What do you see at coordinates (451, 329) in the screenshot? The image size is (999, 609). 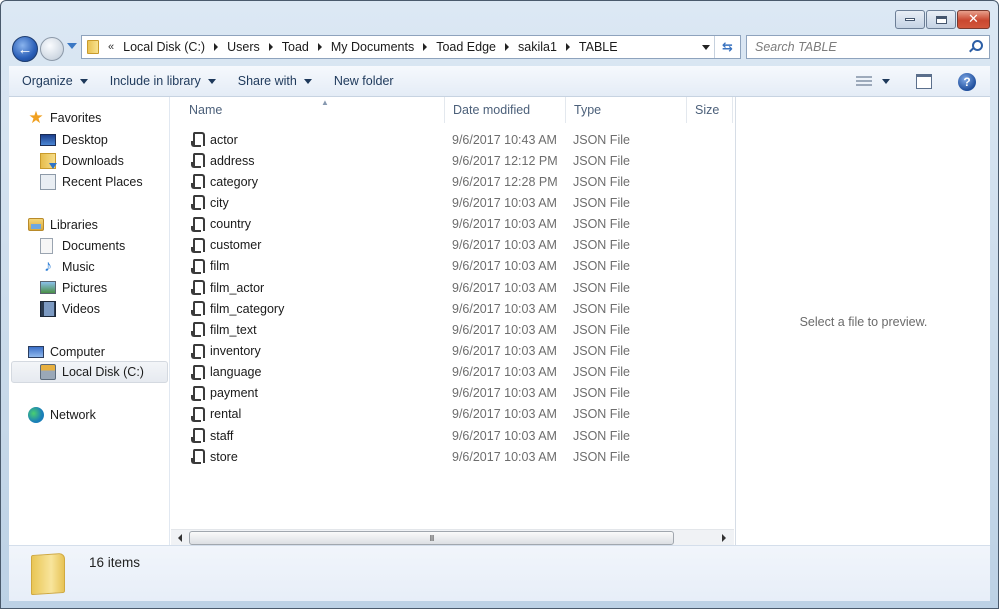 I see `file-row: film_text 9/6/2017 10:03 AM JSON File` at bounding box center [451, 329].